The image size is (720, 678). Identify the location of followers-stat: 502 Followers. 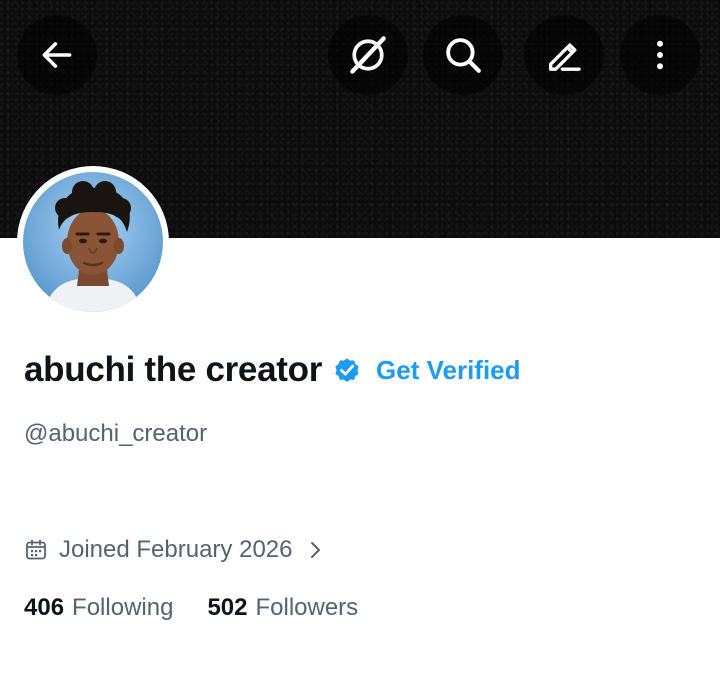
(282, 608).